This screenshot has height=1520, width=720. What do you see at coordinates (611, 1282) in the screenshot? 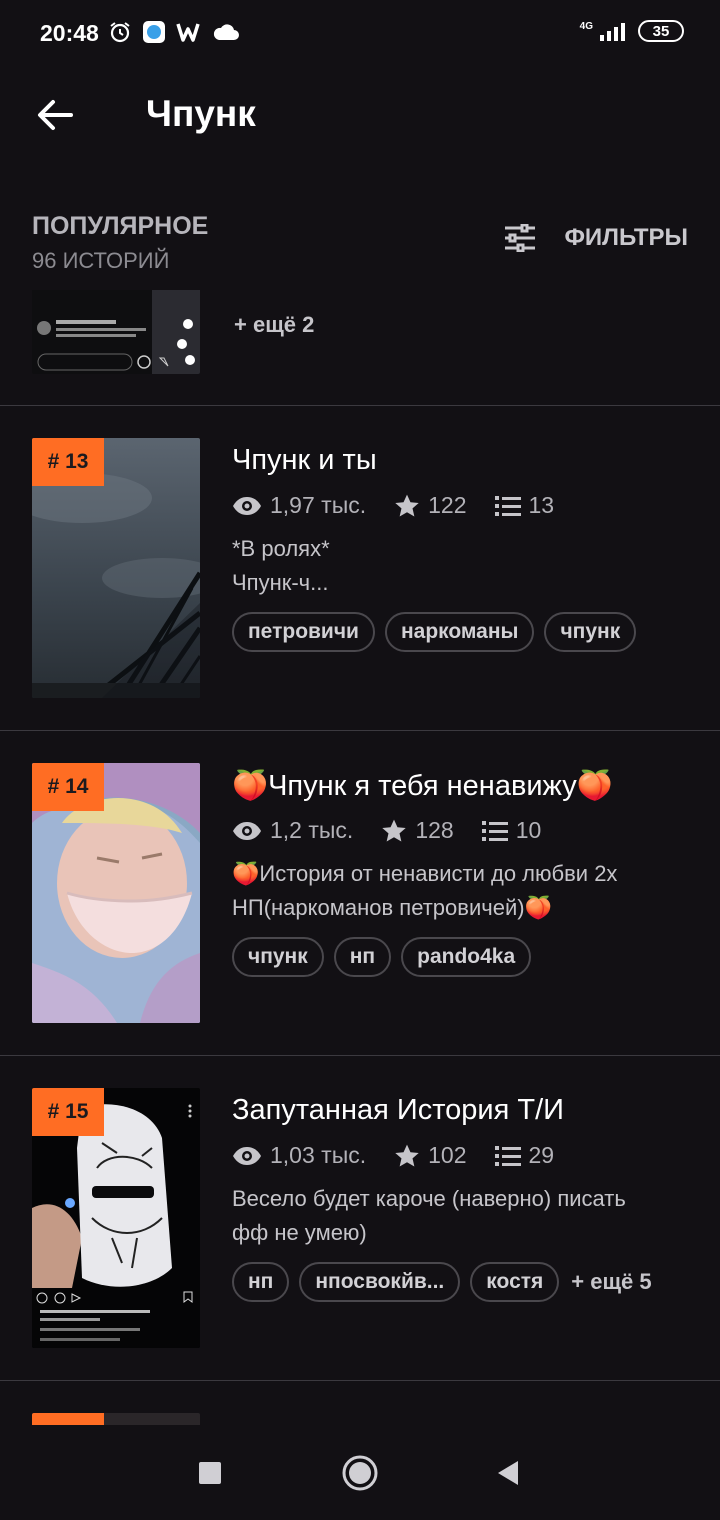
I see `more-tags: + ещё 5` at bounding box center [611, 1282].